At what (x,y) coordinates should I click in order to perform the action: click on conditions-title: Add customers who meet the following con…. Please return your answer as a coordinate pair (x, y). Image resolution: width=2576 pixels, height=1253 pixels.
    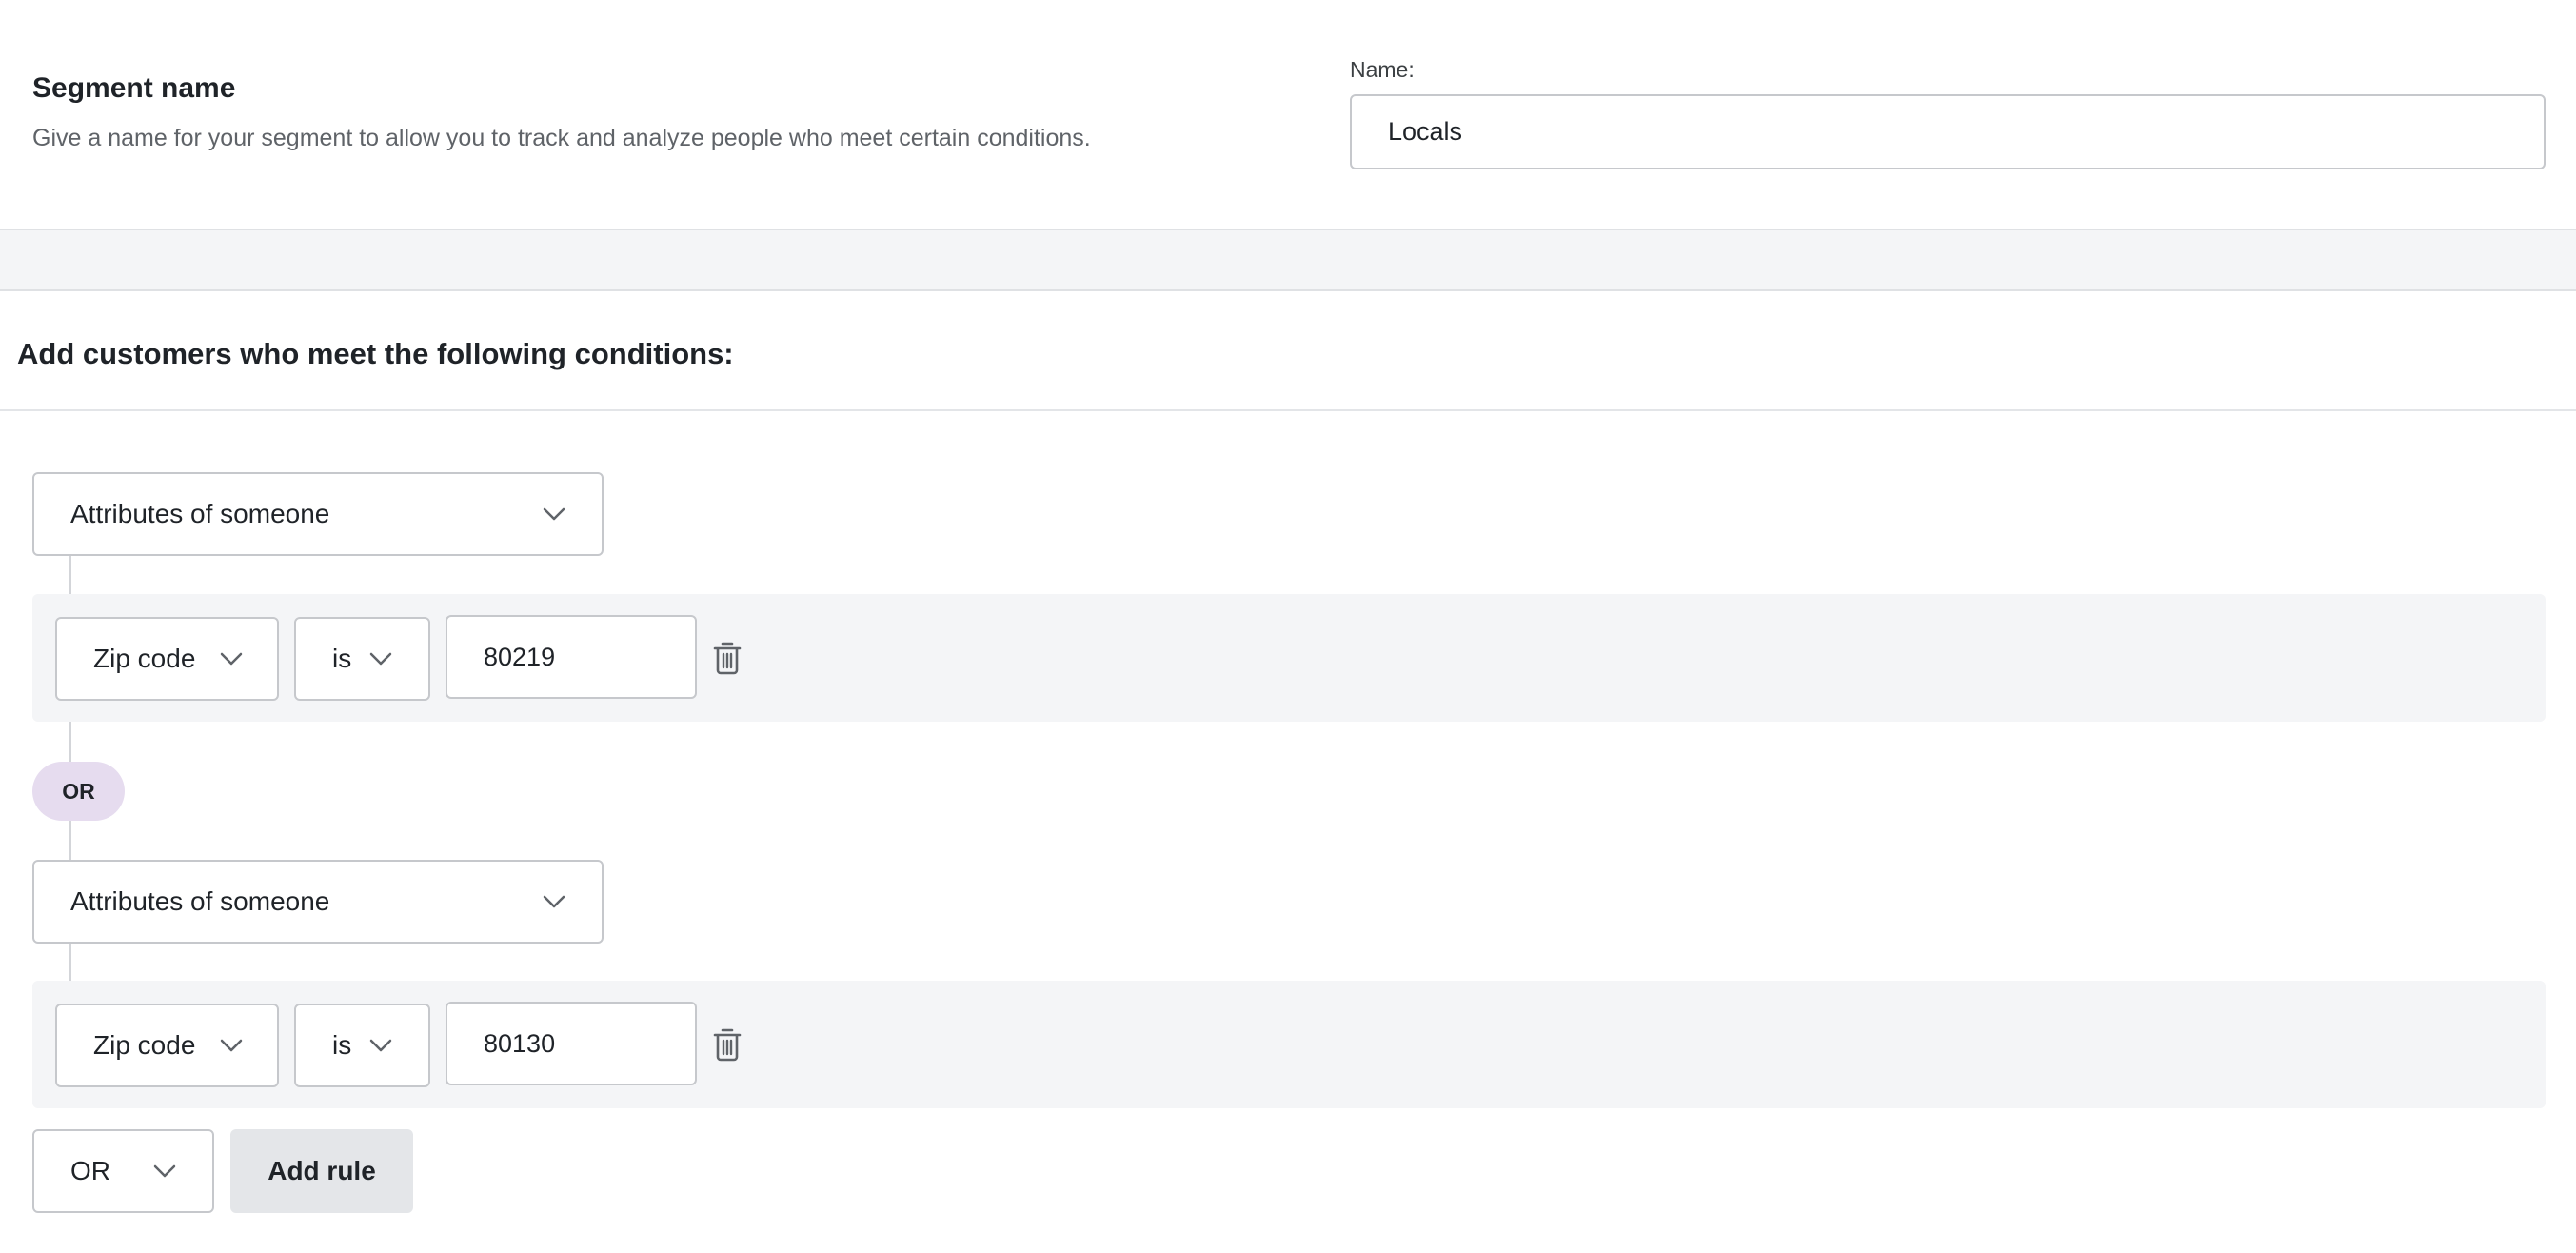
    Looking at the image, I should click on (375, 353).